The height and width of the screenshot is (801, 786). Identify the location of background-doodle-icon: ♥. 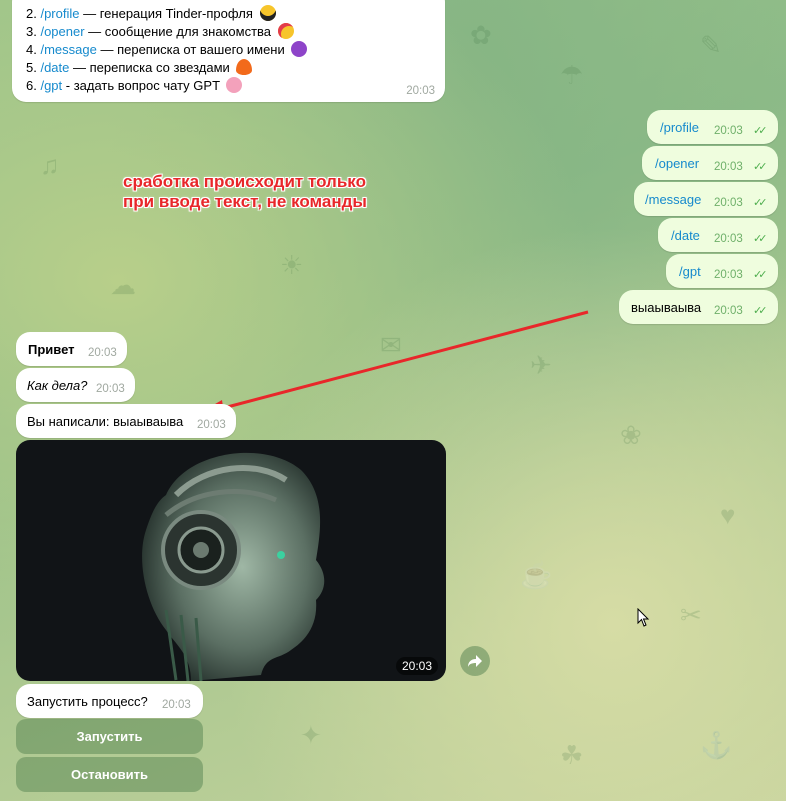
(728, 515).